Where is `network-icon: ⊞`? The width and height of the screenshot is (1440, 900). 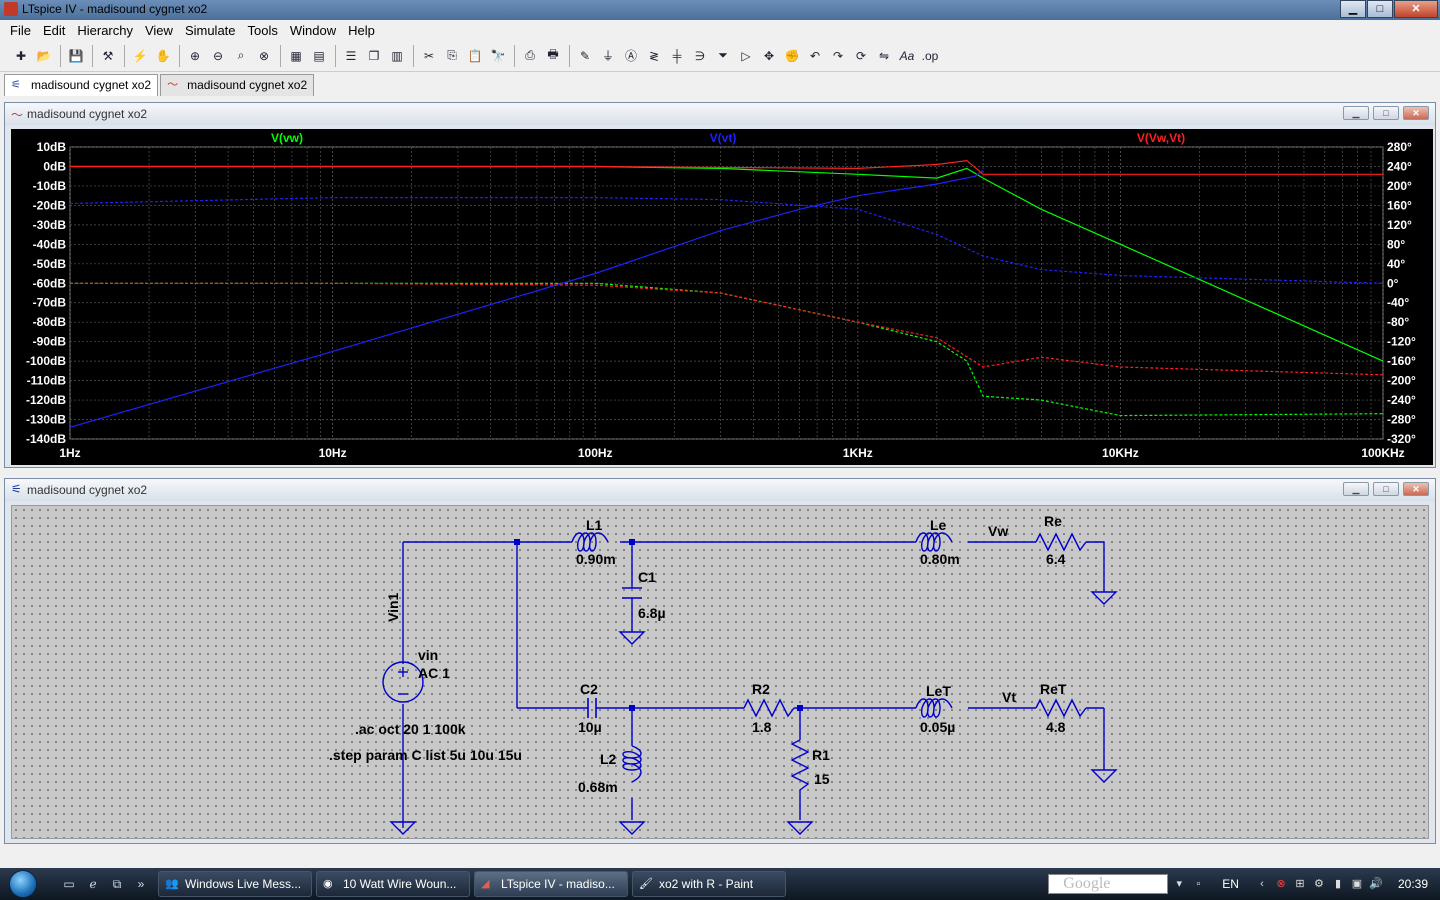 network-icon: ⊞ is located at coordinates (1300, 884).